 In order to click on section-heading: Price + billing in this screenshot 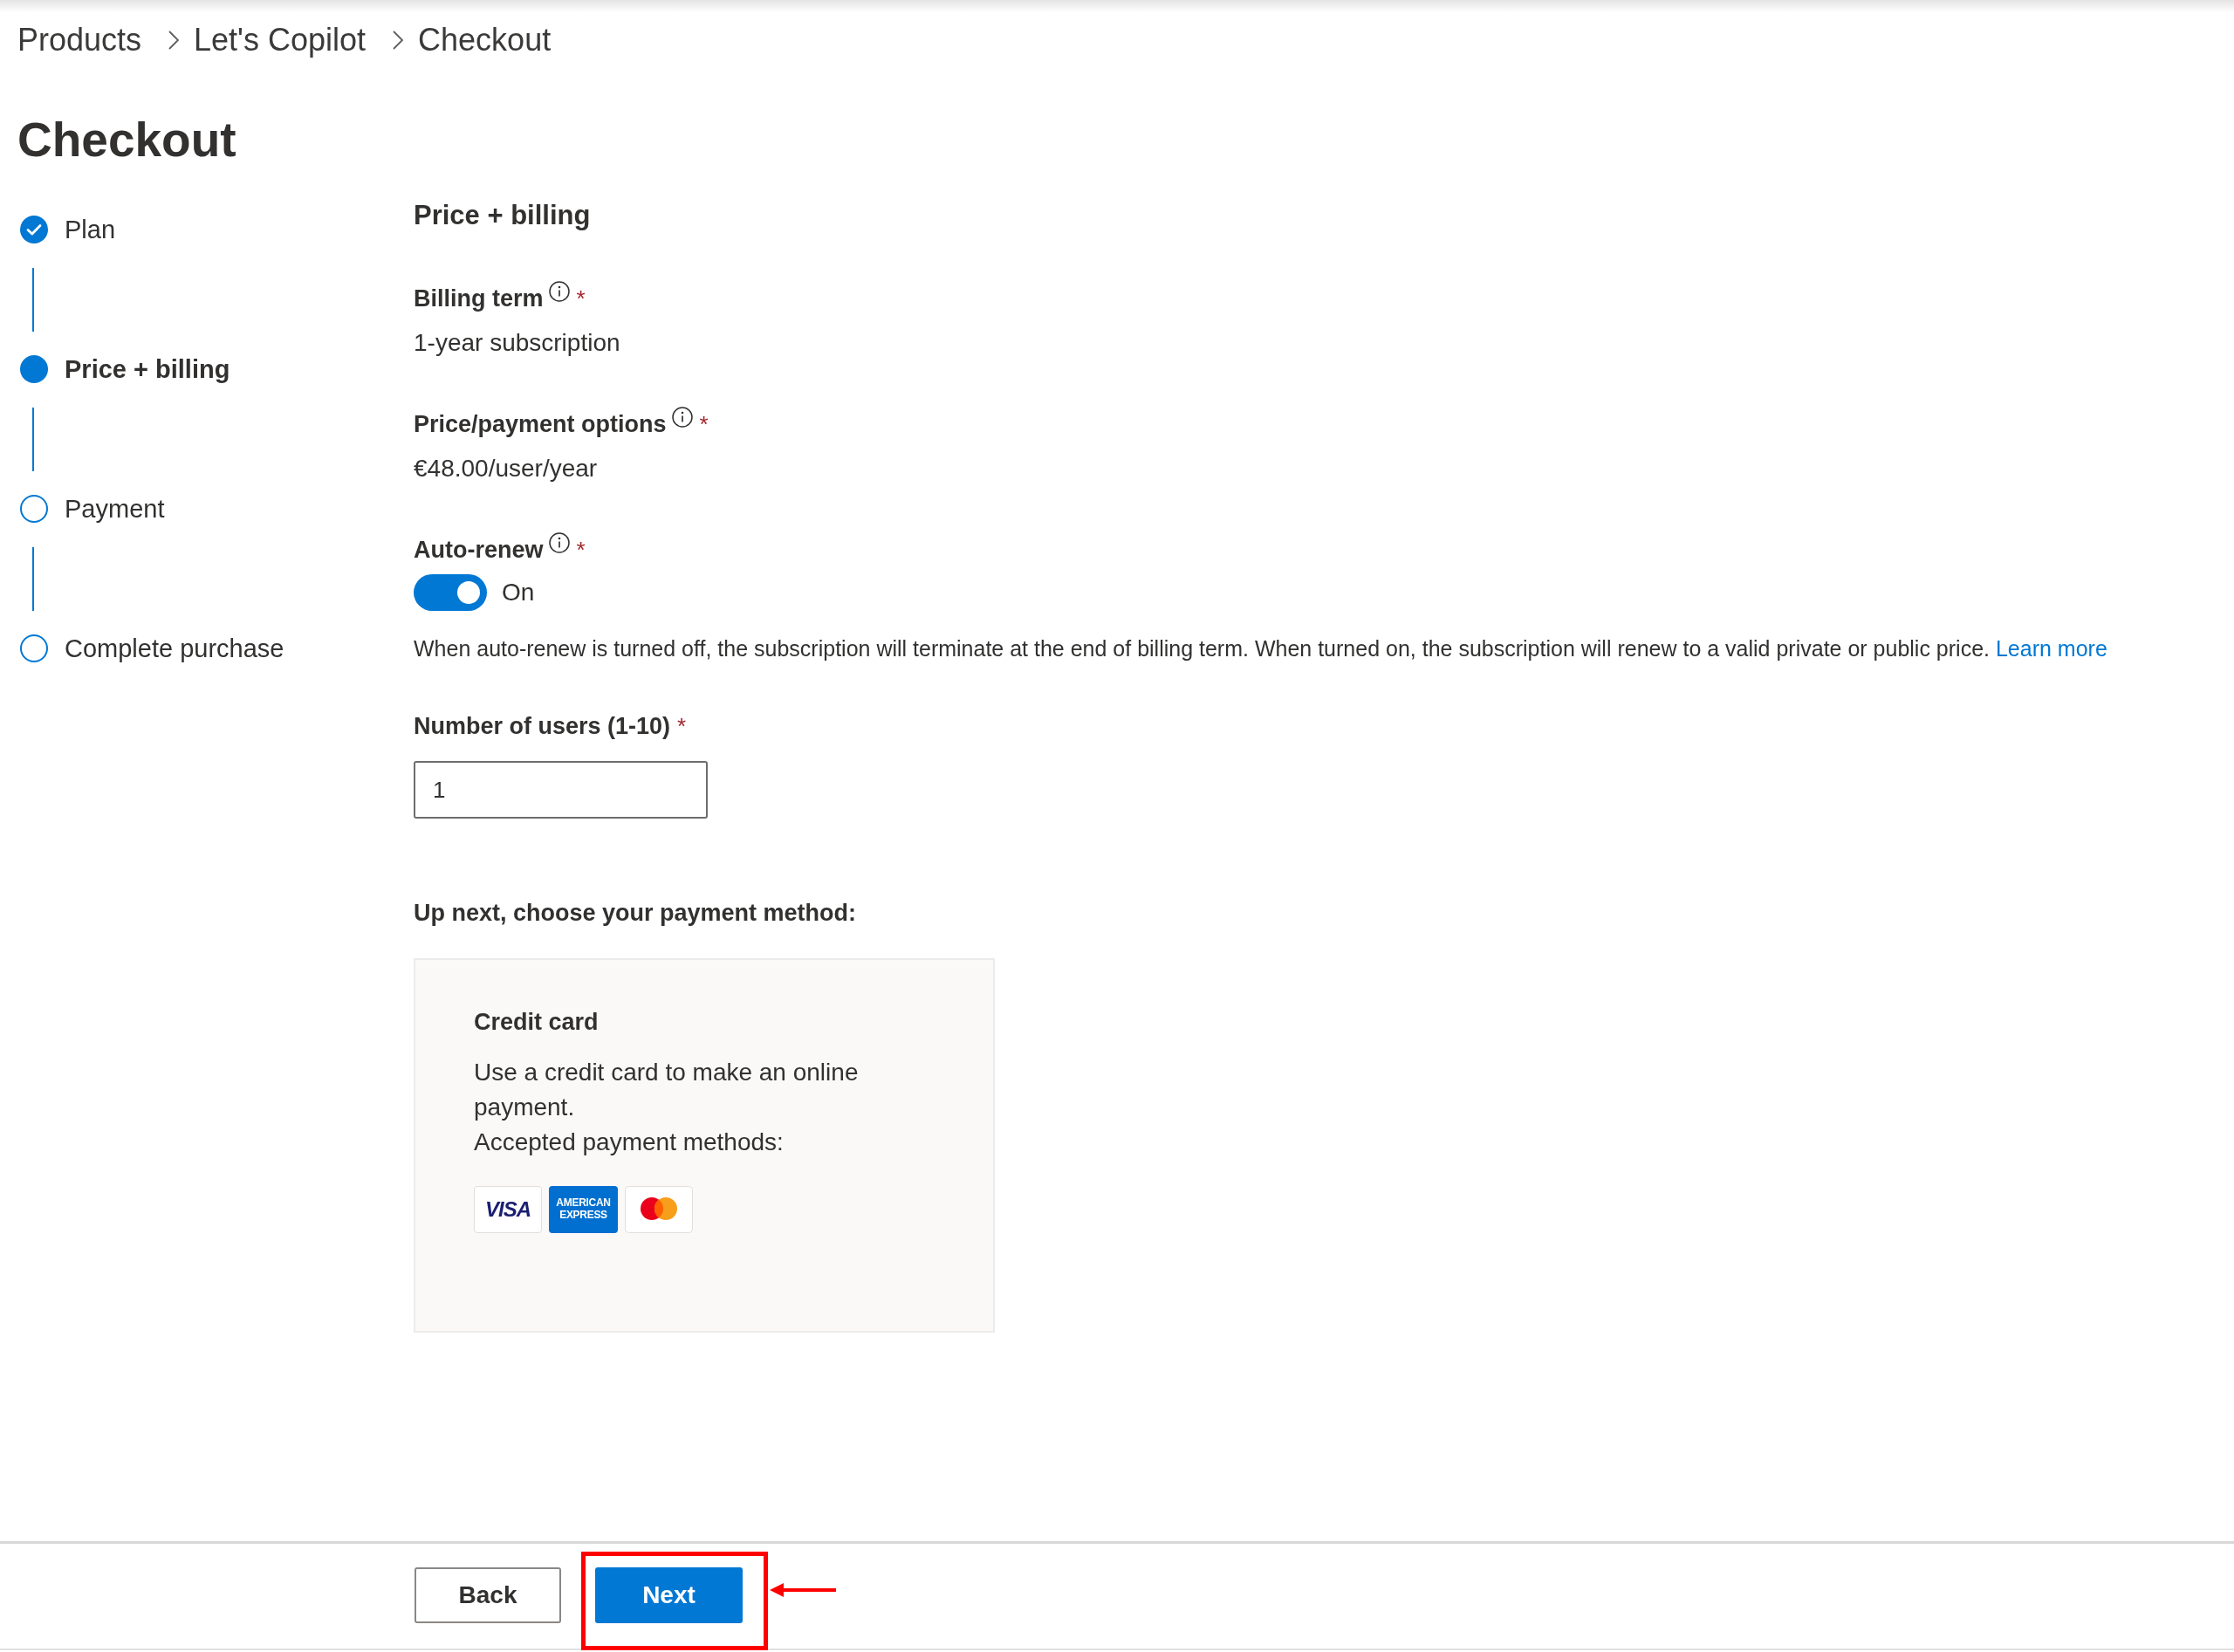, I will do `click(502, 215)`.